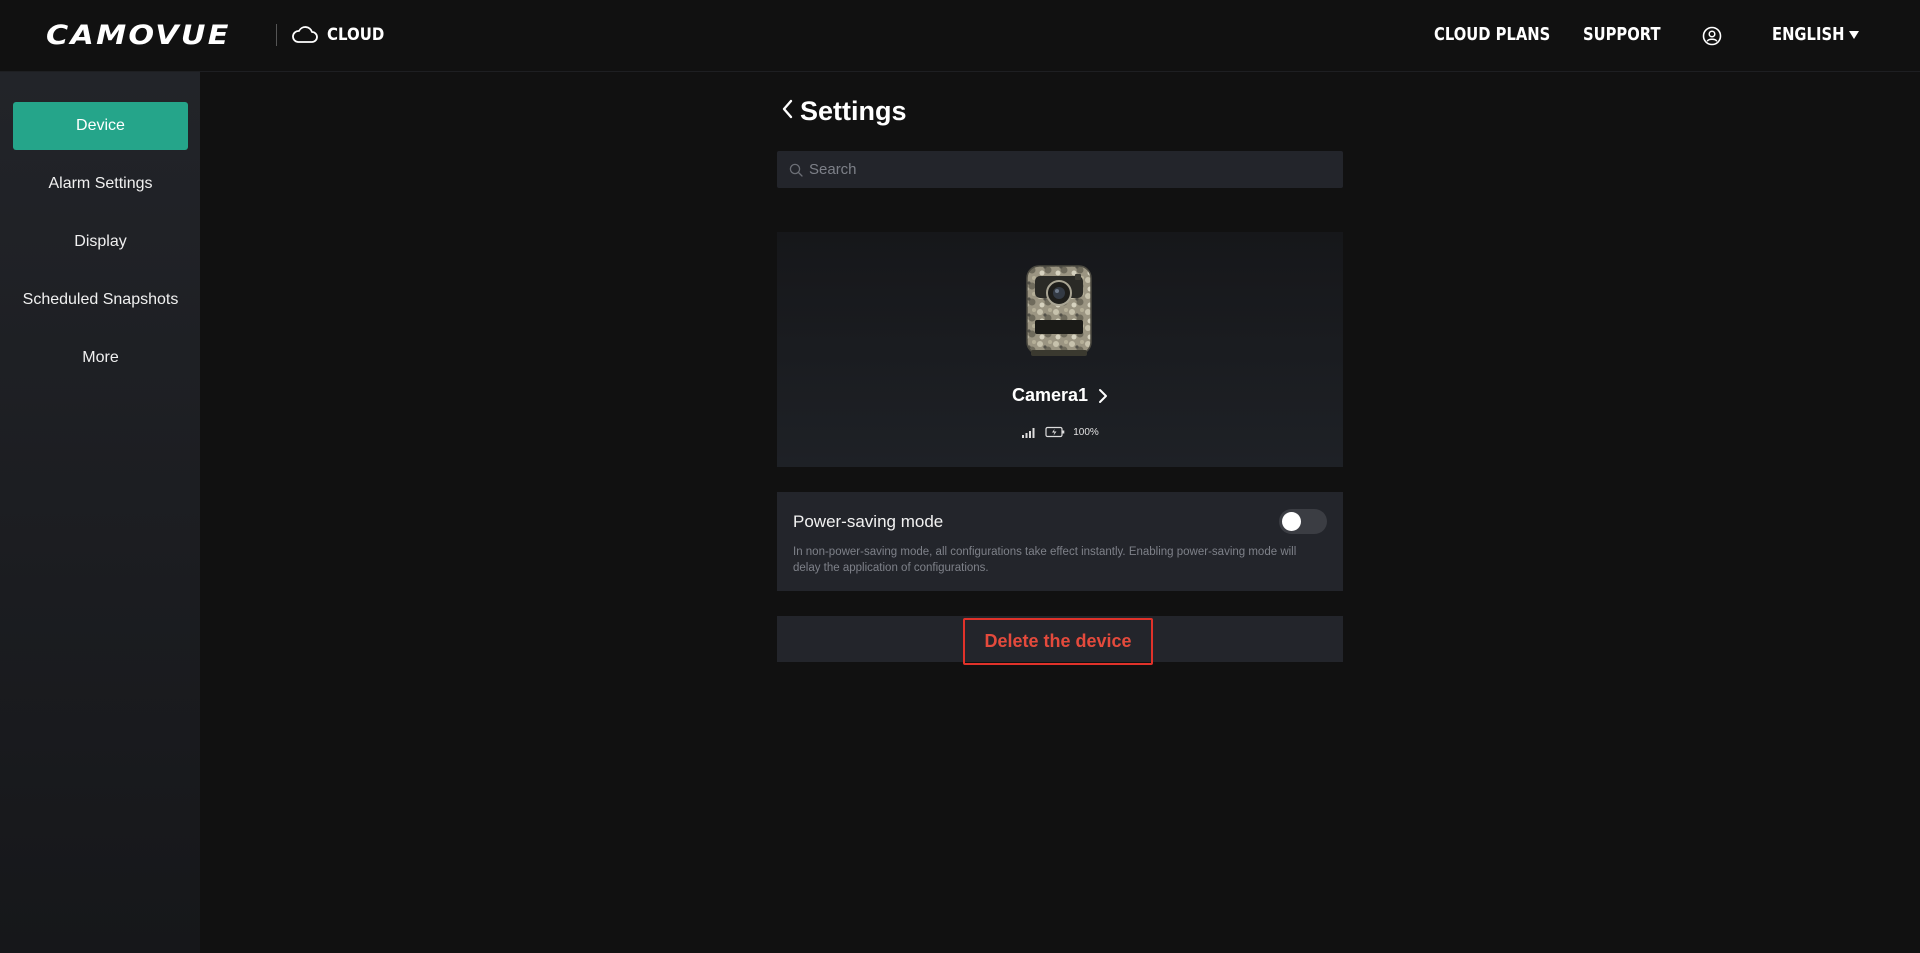  Describe the element at coordinates (305, 34) in the screenshot. I see `cloud-icon` at that location.